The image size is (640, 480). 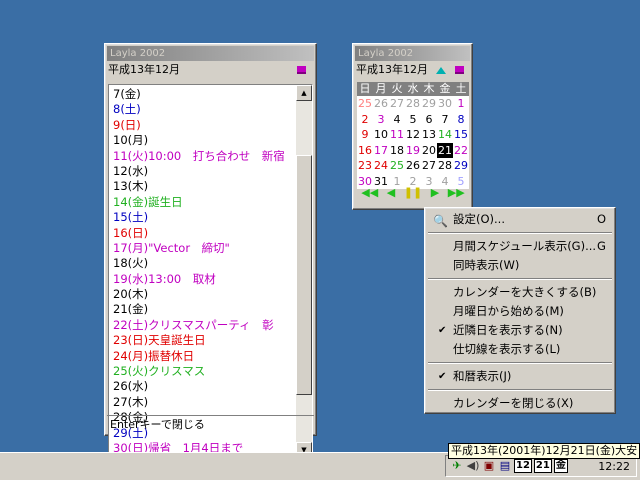 I want to click on list-item: 7(金), so click(x=204, y=94).